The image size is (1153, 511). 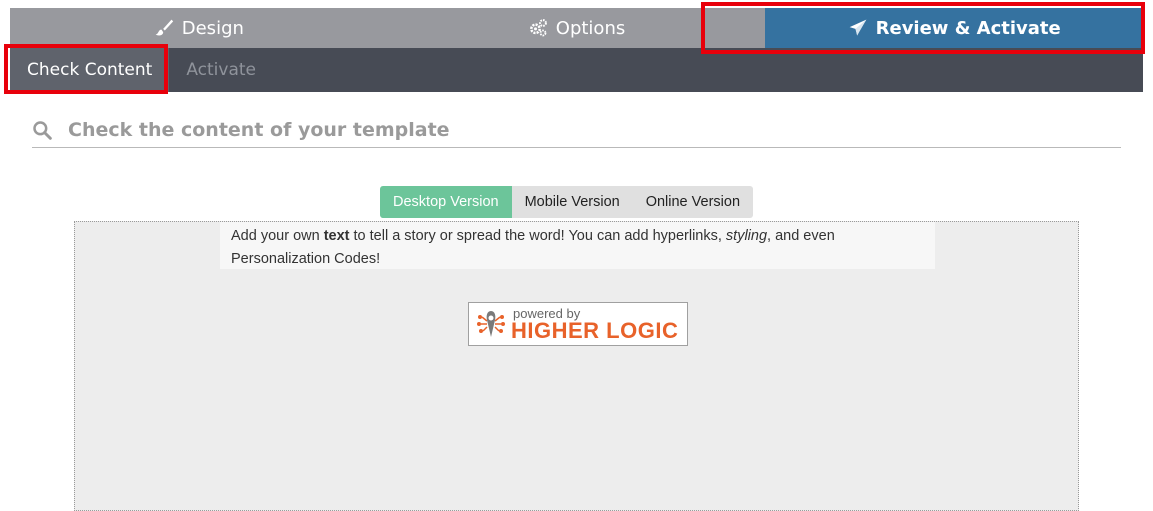 I want to click on tab-design: Design, so click(x=199, y=28).